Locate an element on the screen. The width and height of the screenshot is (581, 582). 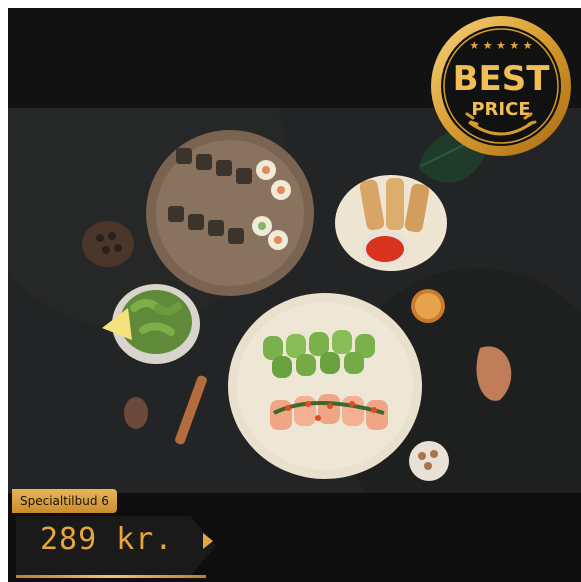
best-price-badge: ★ ★ ★ ★ ★ BEST PRICE is located at coordinates (501, 86).